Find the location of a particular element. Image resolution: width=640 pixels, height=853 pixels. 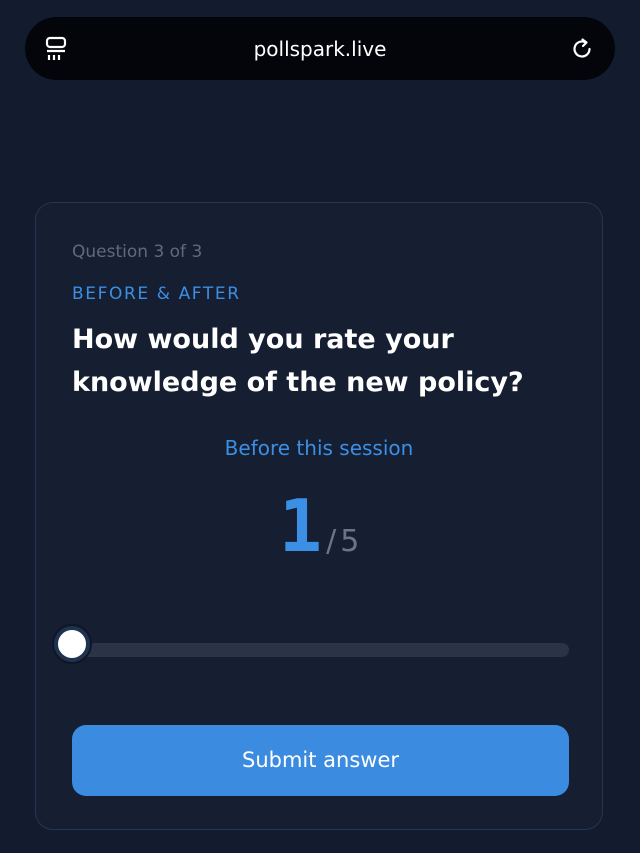

slider-track is located at coordinates (320, 650).